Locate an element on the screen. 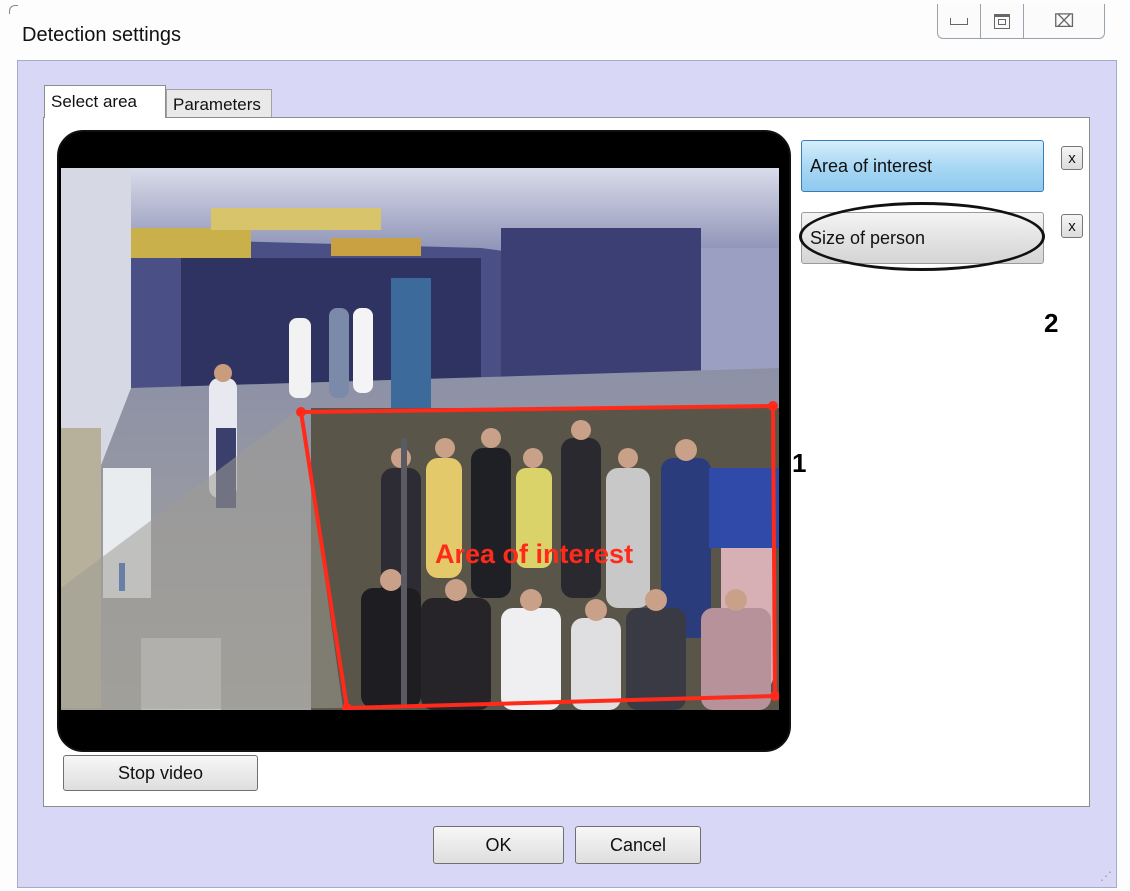  window-title: Detection settings is located at coordinates (101, 35).